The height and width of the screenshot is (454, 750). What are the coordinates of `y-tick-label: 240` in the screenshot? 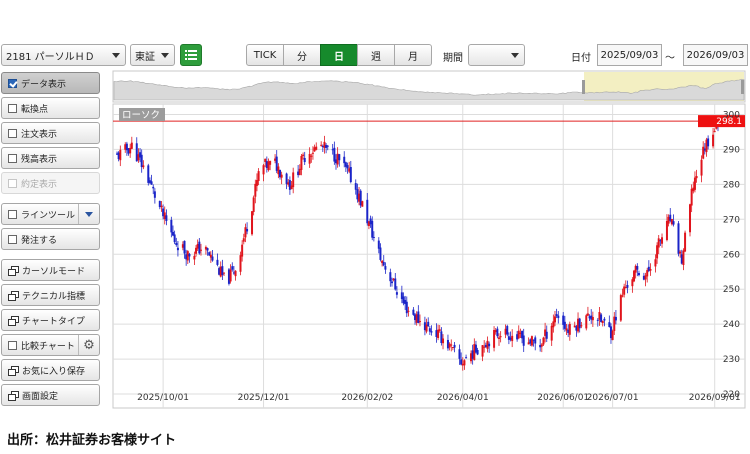 It's located at (731, 325).